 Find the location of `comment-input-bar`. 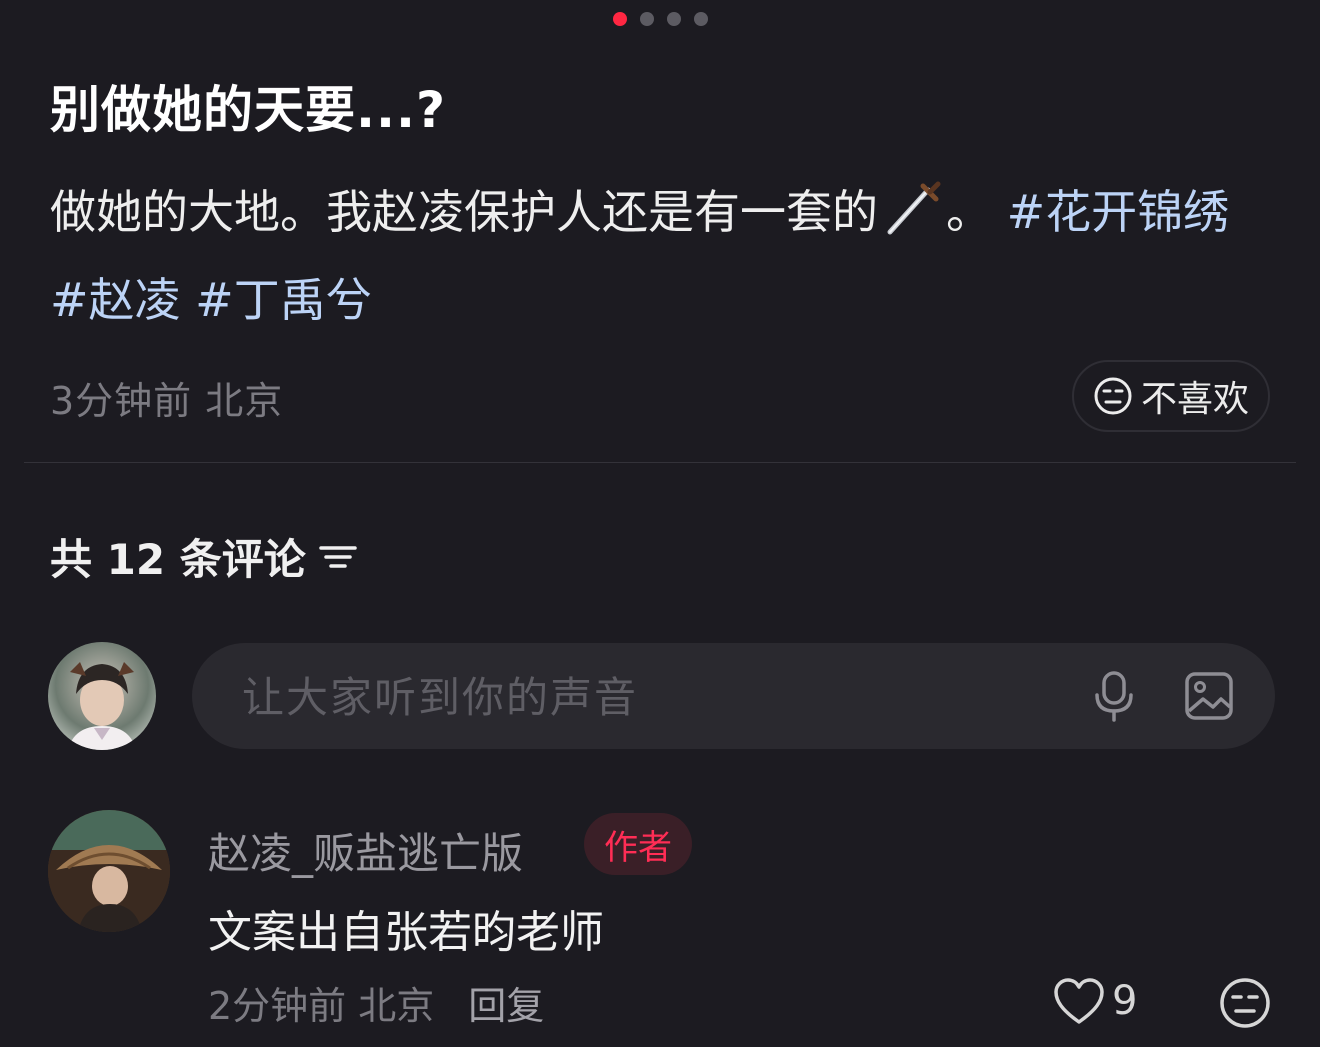

comment-input-bar is located at coordinates (733, 697).